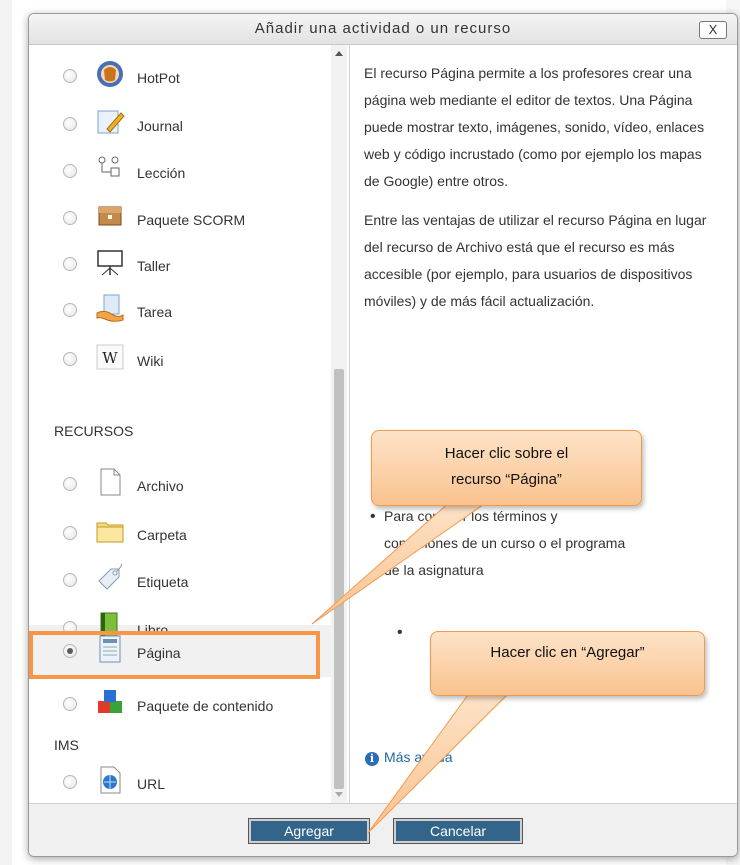 The image size is (740, 865). Describe the element at coordinates (161, 173) in the screenshot. I see `option-label: Lección` at that location.